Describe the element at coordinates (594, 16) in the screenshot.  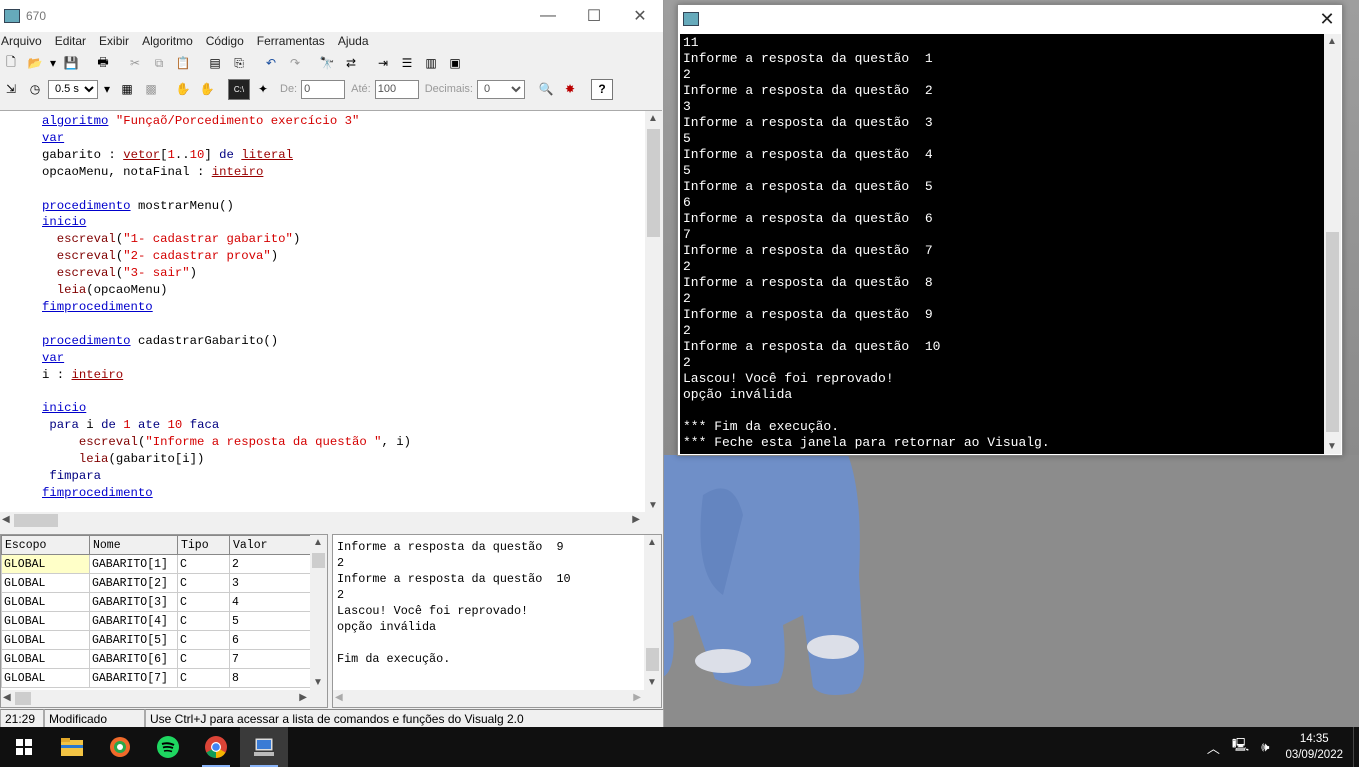
I see `maximize-button: ☐` at that location.